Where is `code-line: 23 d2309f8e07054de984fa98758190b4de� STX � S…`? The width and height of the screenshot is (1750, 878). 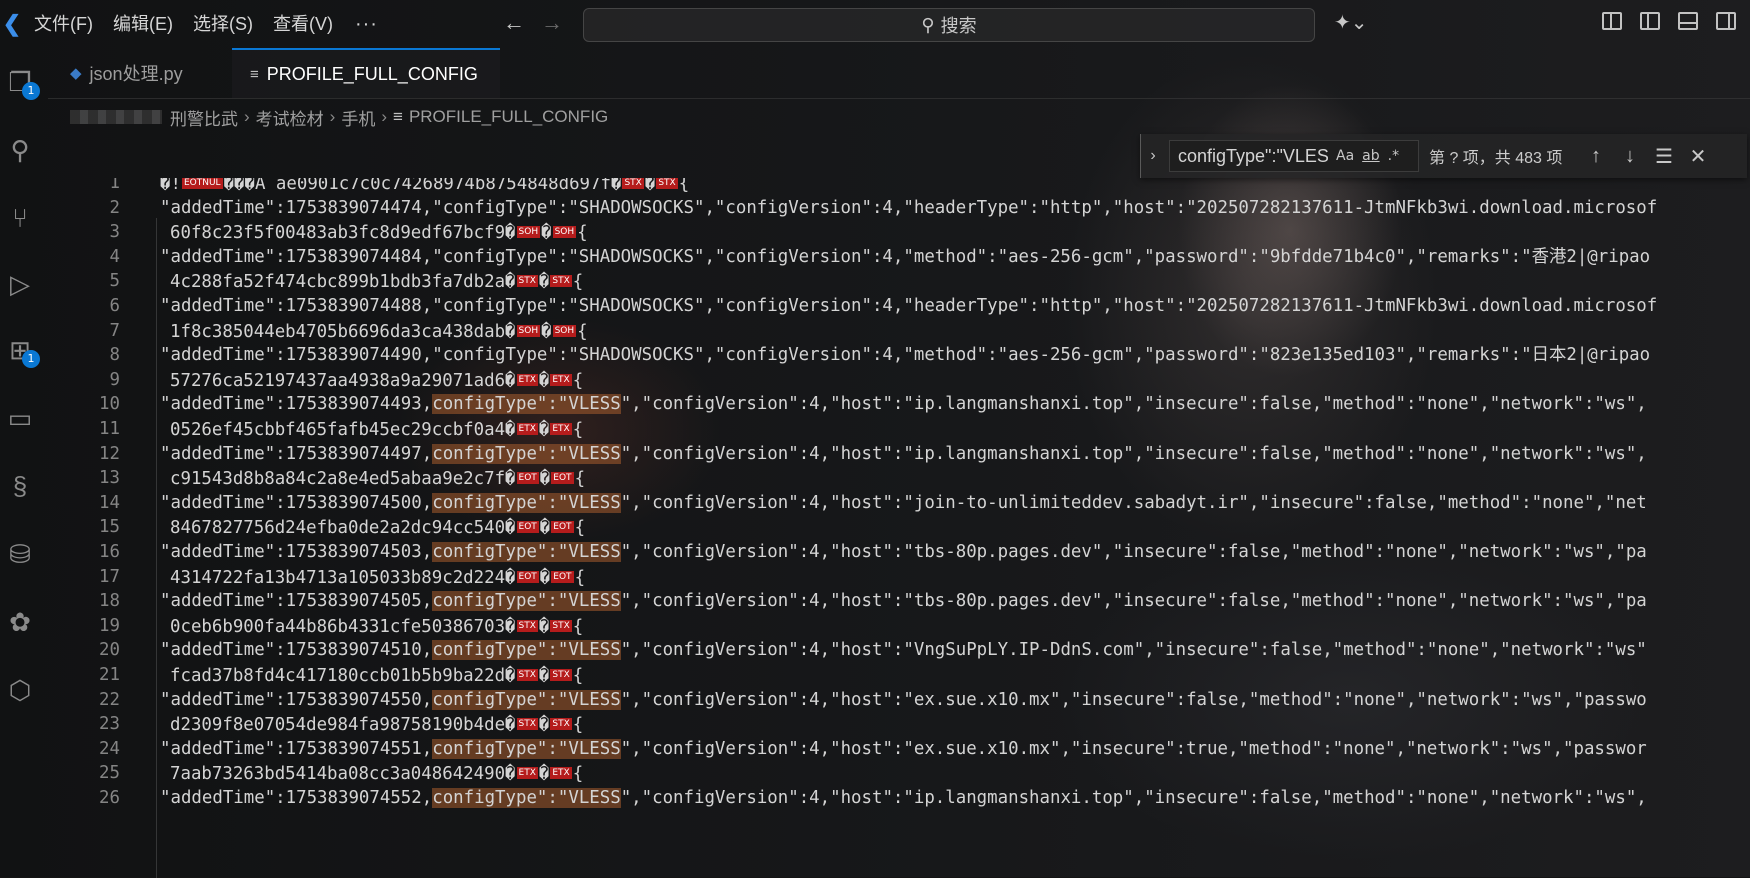
code-line: 23 d2309f8e07054de984fa98758190b4de� STX � S… is located at coordinates (899, 725).